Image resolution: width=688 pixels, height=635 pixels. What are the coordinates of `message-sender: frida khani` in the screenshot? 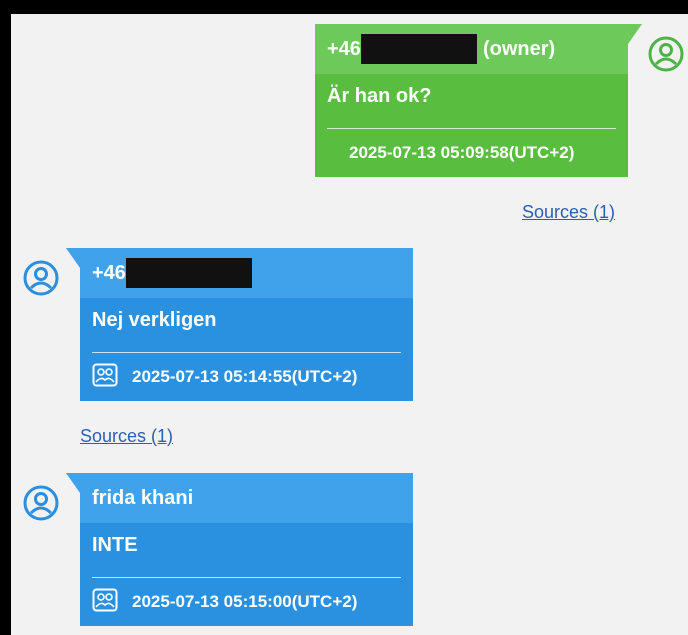 It's located at (246, 498).